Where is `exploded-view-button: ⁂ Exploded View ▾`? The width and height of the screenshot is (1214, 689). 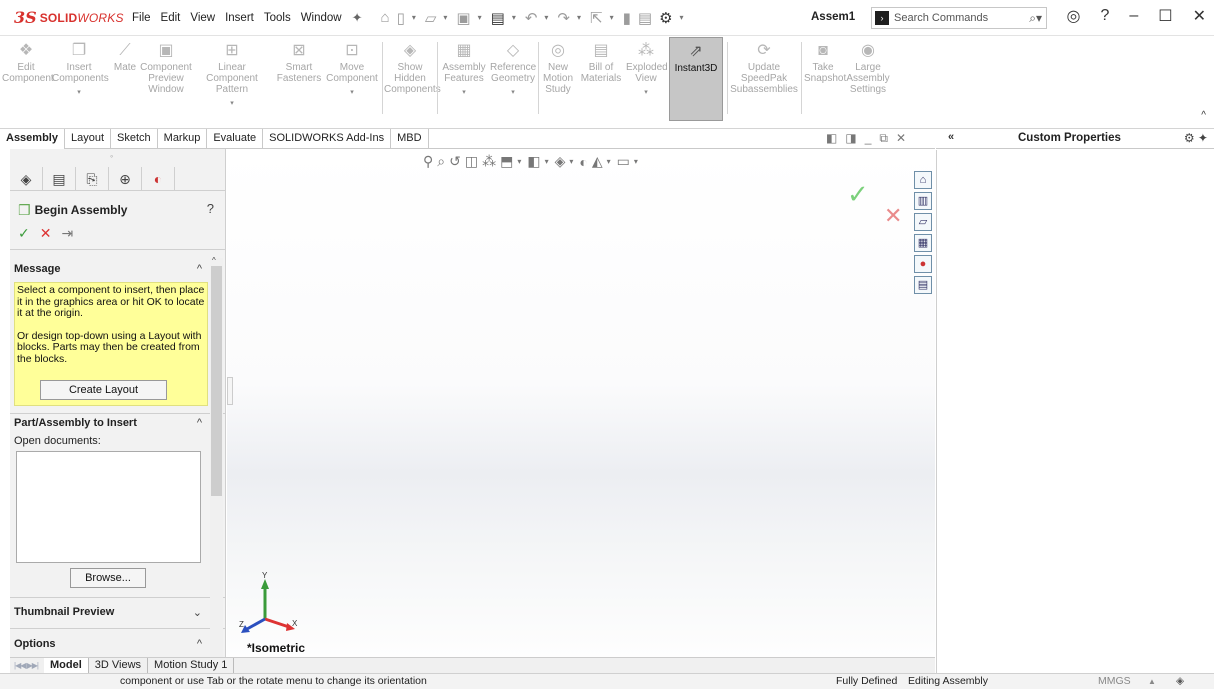 exploded-view-button: ⁂ Exploded View ▾ is located at coordinates (647, 81).